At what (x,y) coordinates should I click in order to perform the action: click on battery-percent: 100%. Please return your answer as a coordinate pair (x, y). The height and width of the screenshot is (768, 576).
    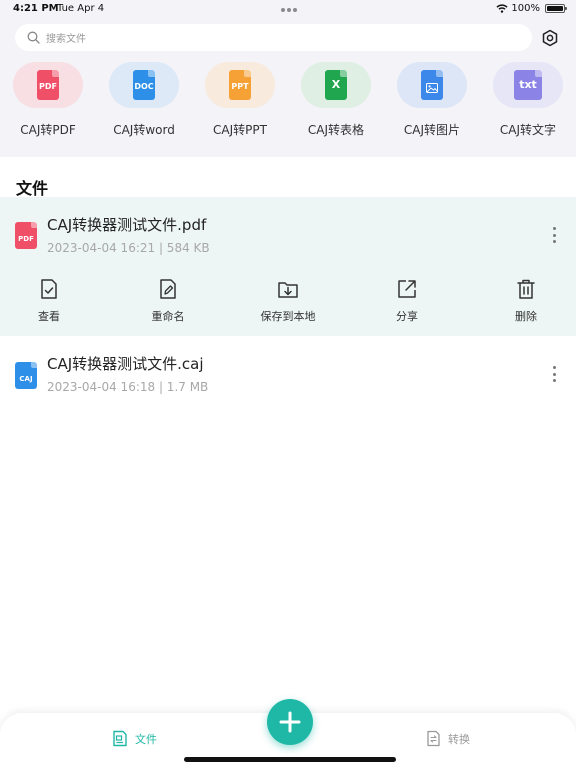
    Looking at the image, I should click on (525, 8).